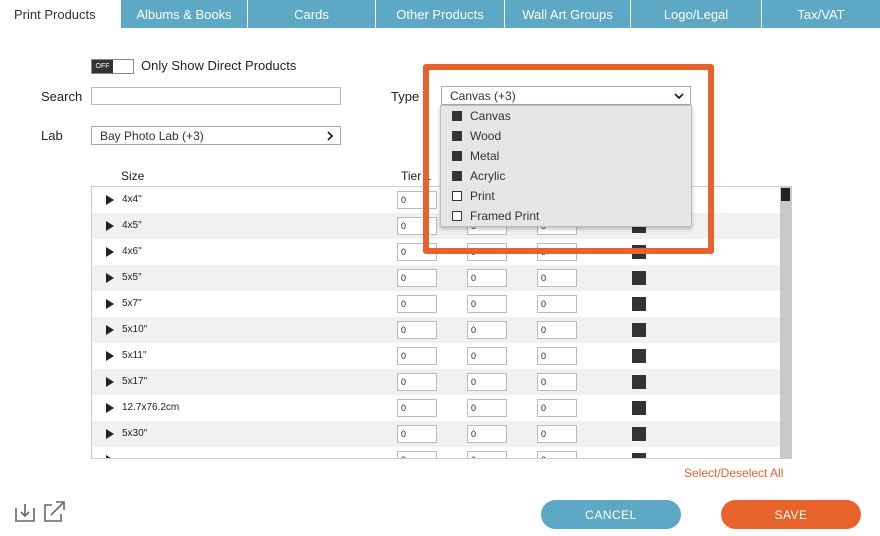 The width and height of the screenshot is (880, 536). I want to click on tab-wall-art-groups: Wall Art Groups, so click(568, 14).